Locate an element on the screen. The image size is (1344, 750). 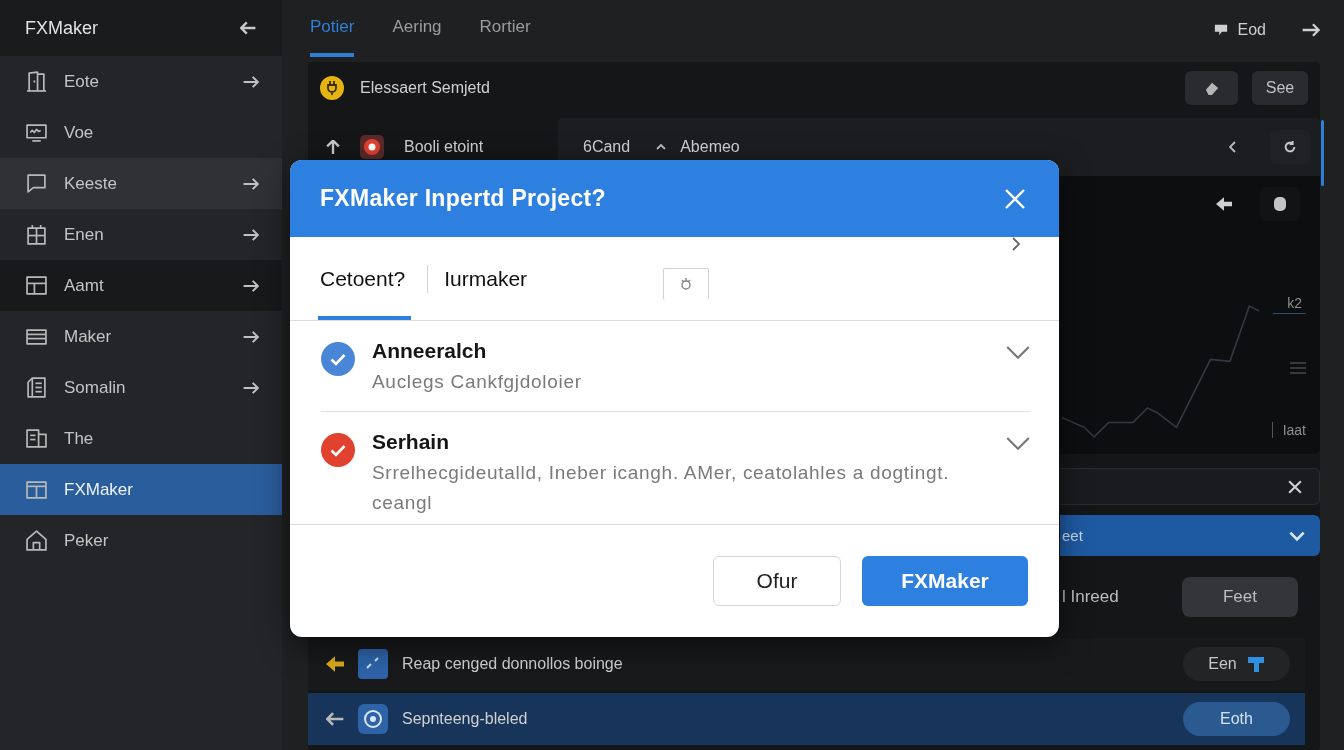
house-icon is located at coordinates (36, 540).